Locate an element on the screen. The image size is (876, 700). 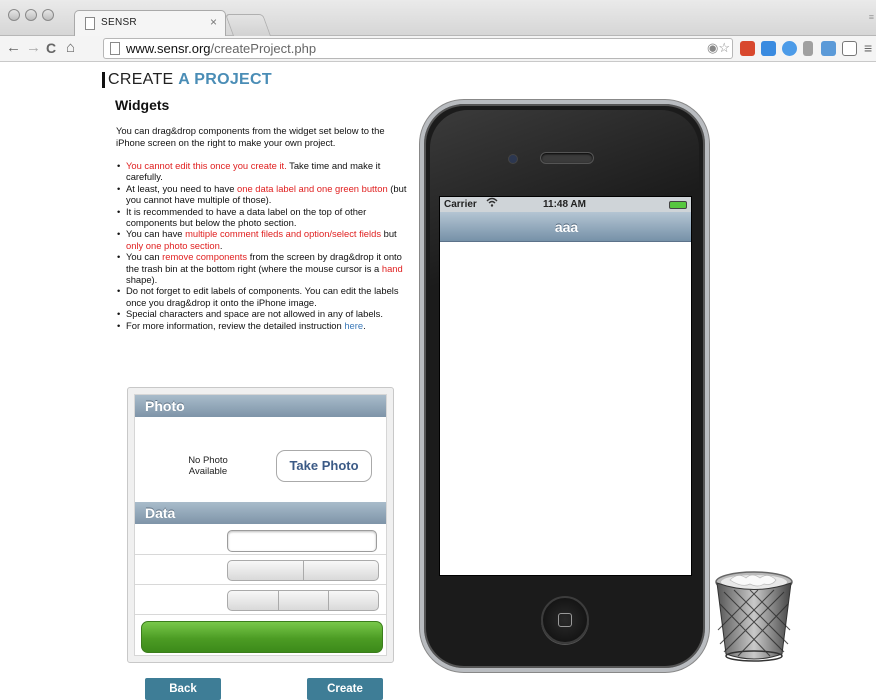
wifi-icon is located at coordinates (492, 204).